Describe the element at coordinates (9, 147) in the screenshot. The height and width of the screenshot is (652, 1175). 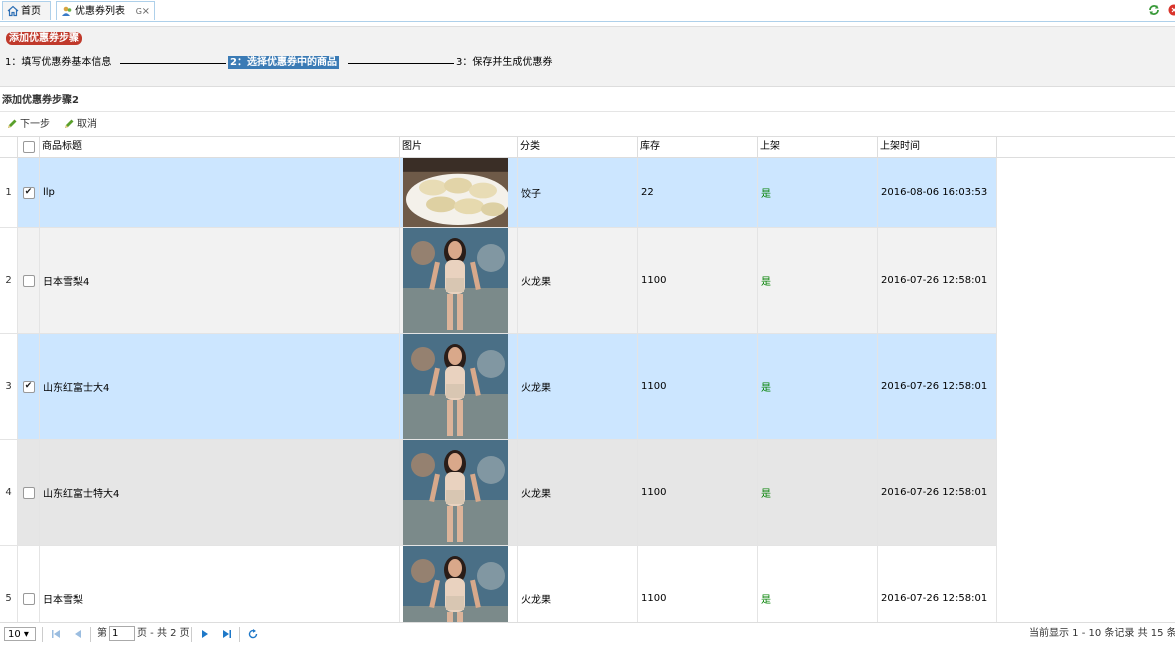
I see `header-rownum` at that location.